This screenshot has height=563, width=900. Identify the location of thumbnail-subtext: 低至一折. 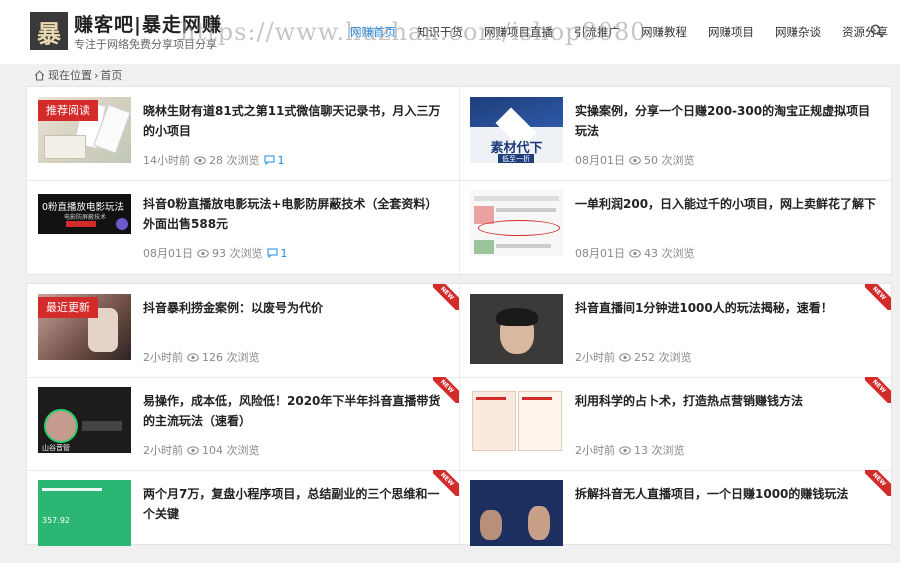
(516, 158).